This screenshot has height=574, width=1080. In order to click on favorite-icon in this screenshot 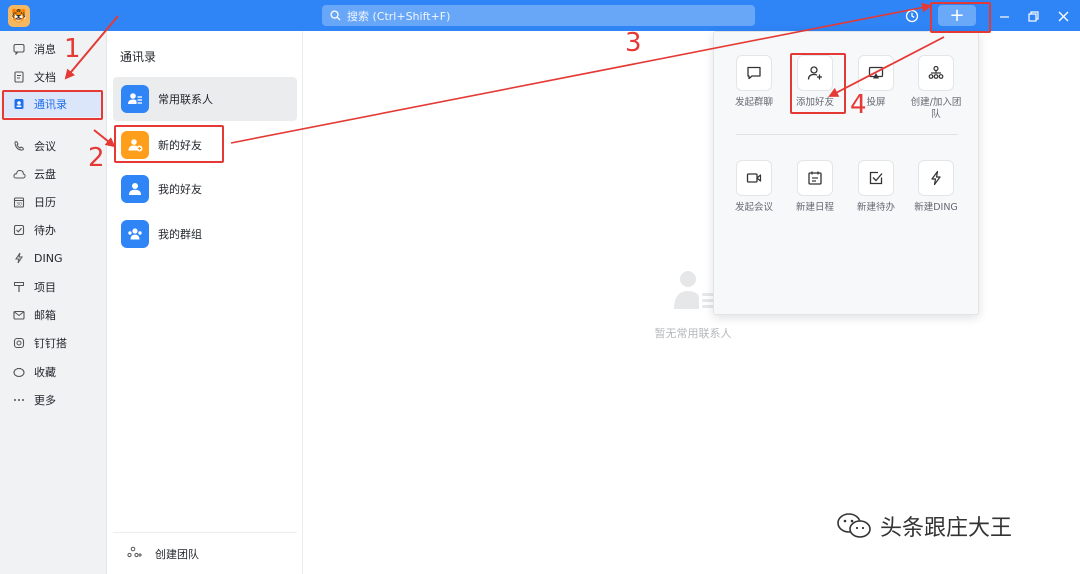, I will do `click(19, 372)`.